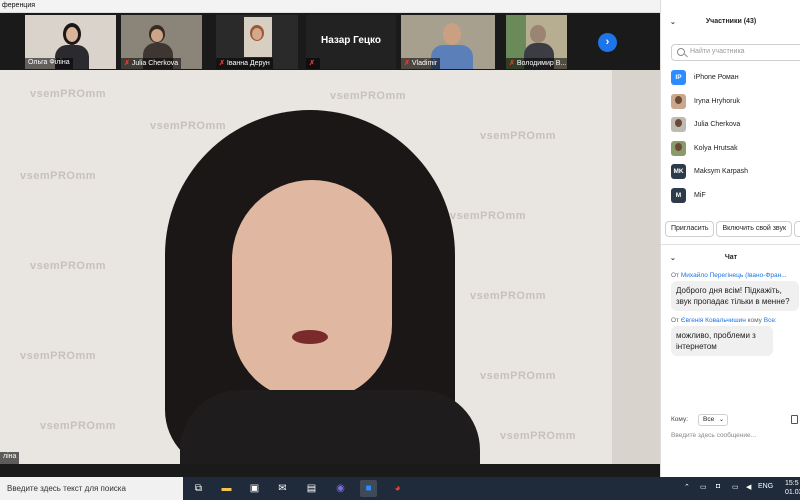 The height and width of the screenshot is (500, 800). Describe the element at coordinates (735, 52) in the screenshot. I see `participant-search-input: Найти участника` at that location.